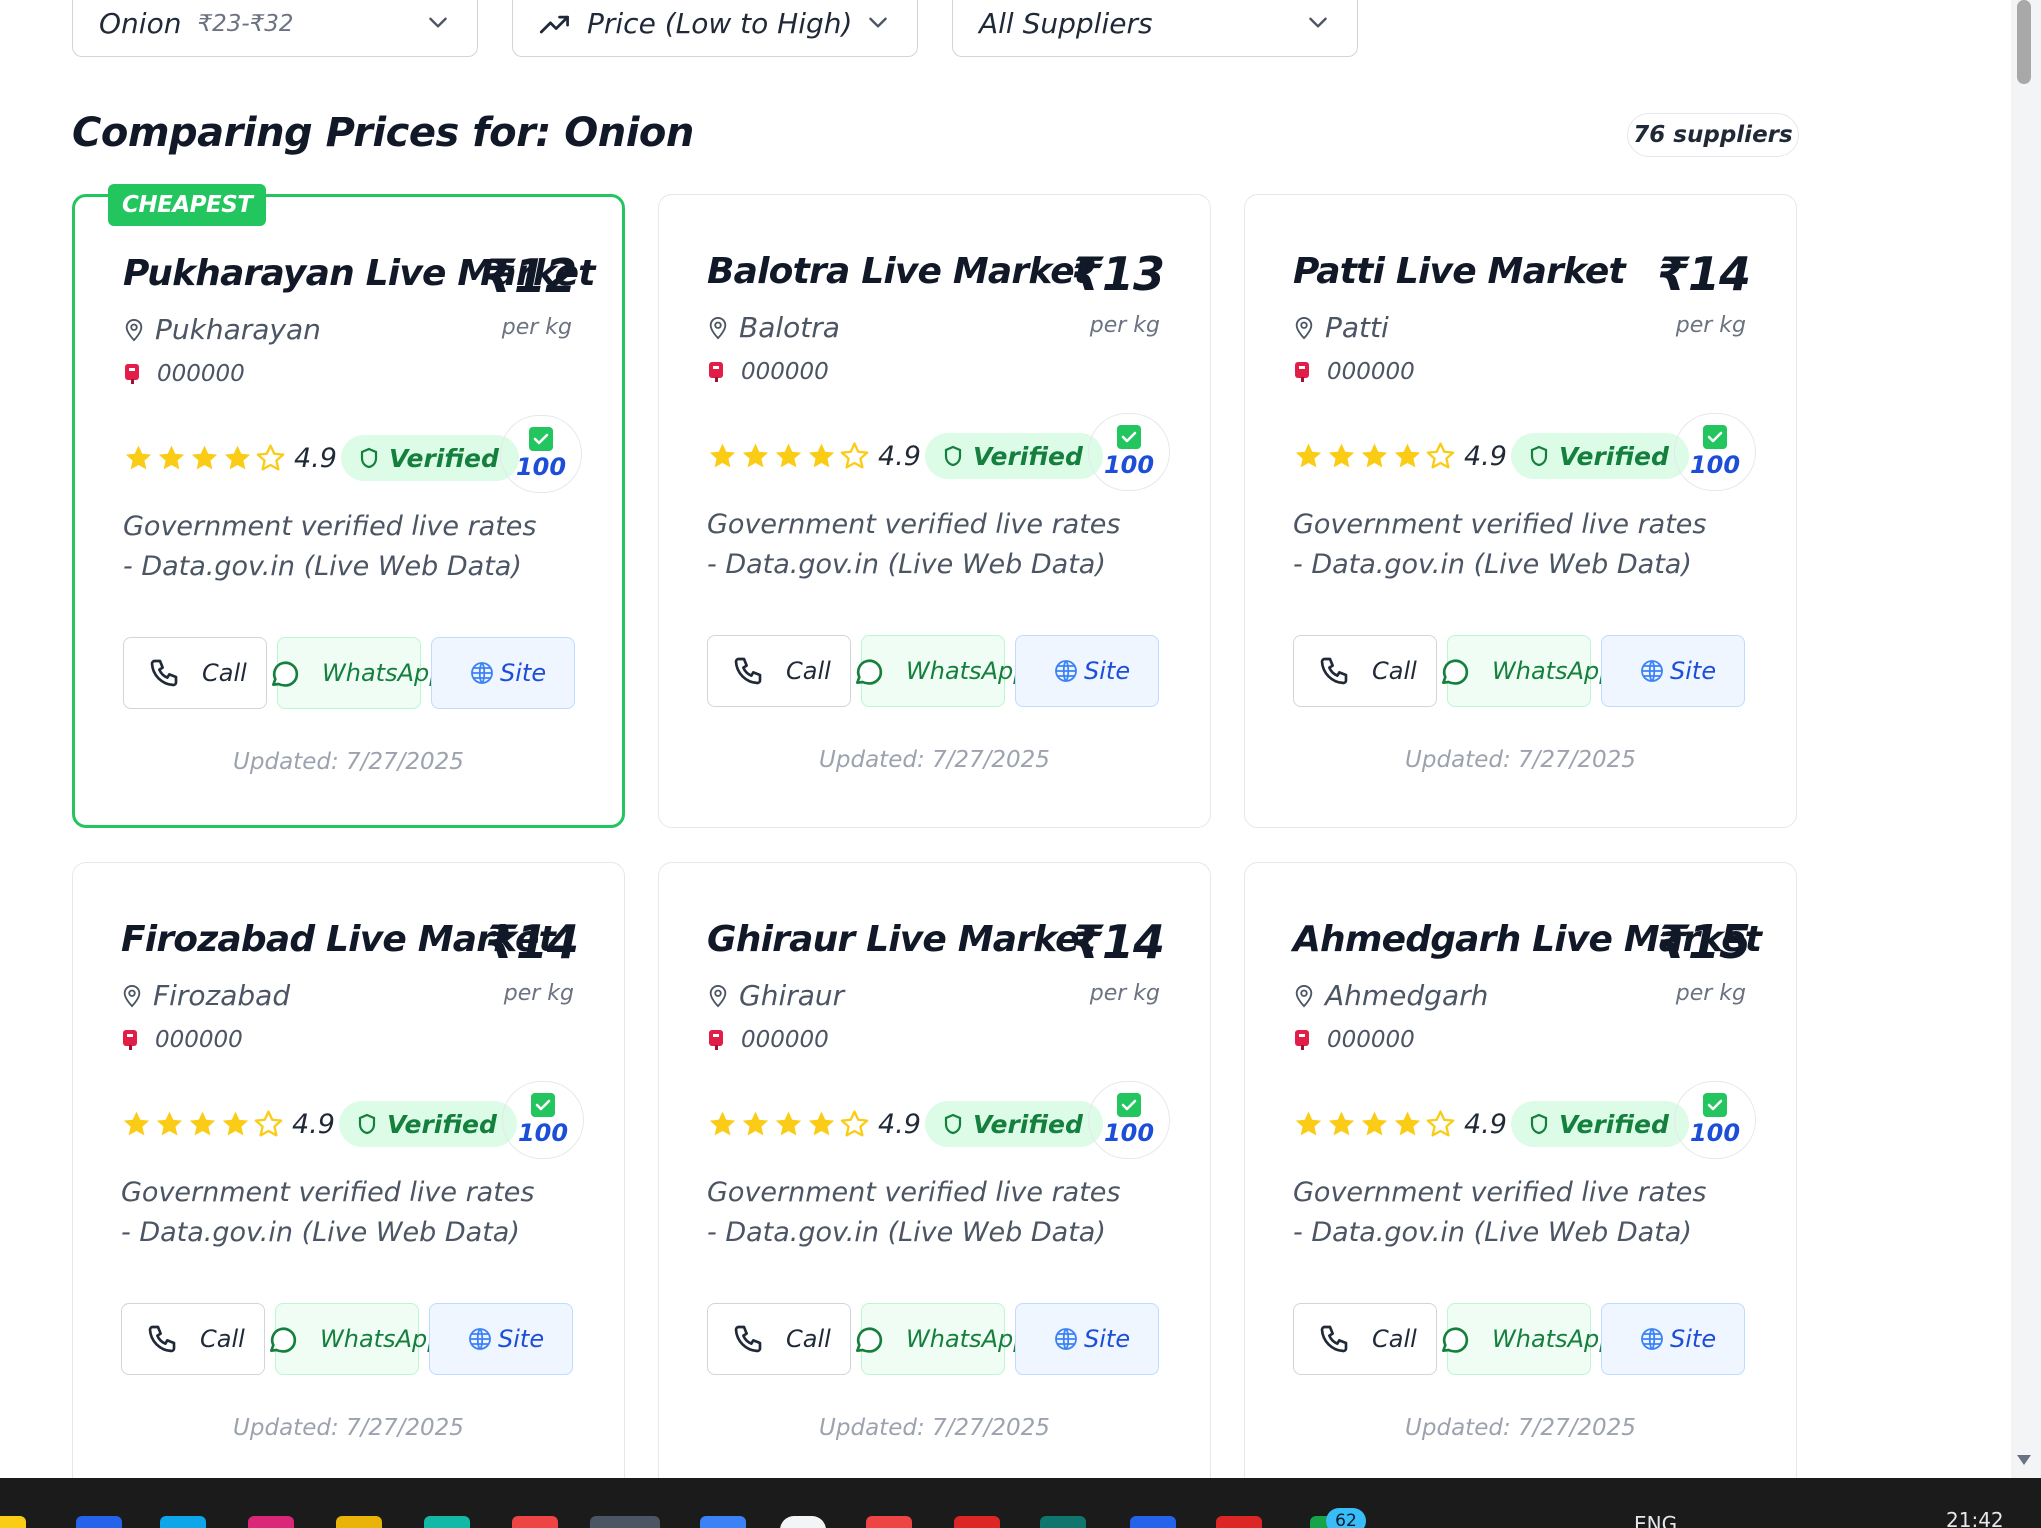 This screenshot has width=2041, height=1528. Describe the element at coordinates (715, 28) in the screenshot. I see `sort-select: Price (Low to High)` at that location.